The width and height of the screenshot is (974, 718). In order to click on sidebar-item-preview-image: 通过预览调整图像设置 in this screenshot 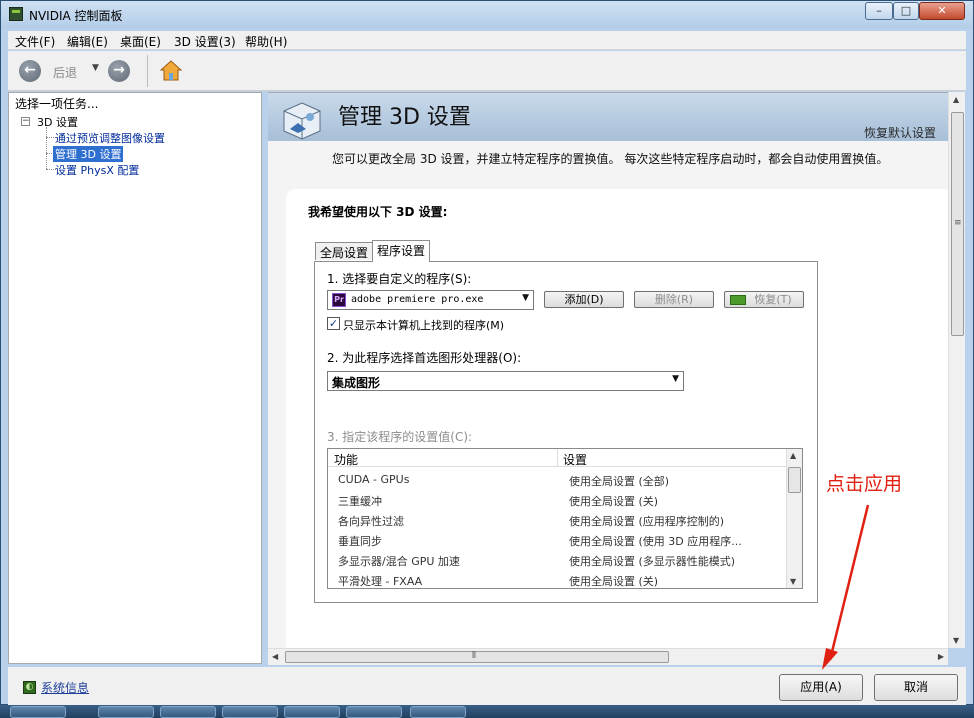, I will do `click(110, 138)`.